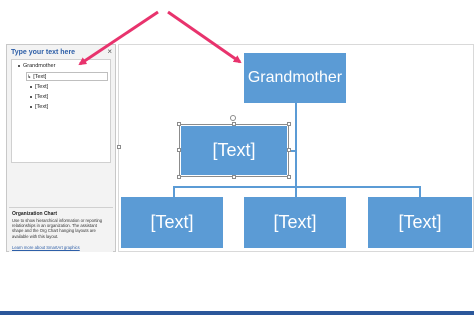 This screenshot has width=474, height=315. Describe the element at coordinates (204, 37) in the screenshot. I see `arrow-to-top-node` at that location.